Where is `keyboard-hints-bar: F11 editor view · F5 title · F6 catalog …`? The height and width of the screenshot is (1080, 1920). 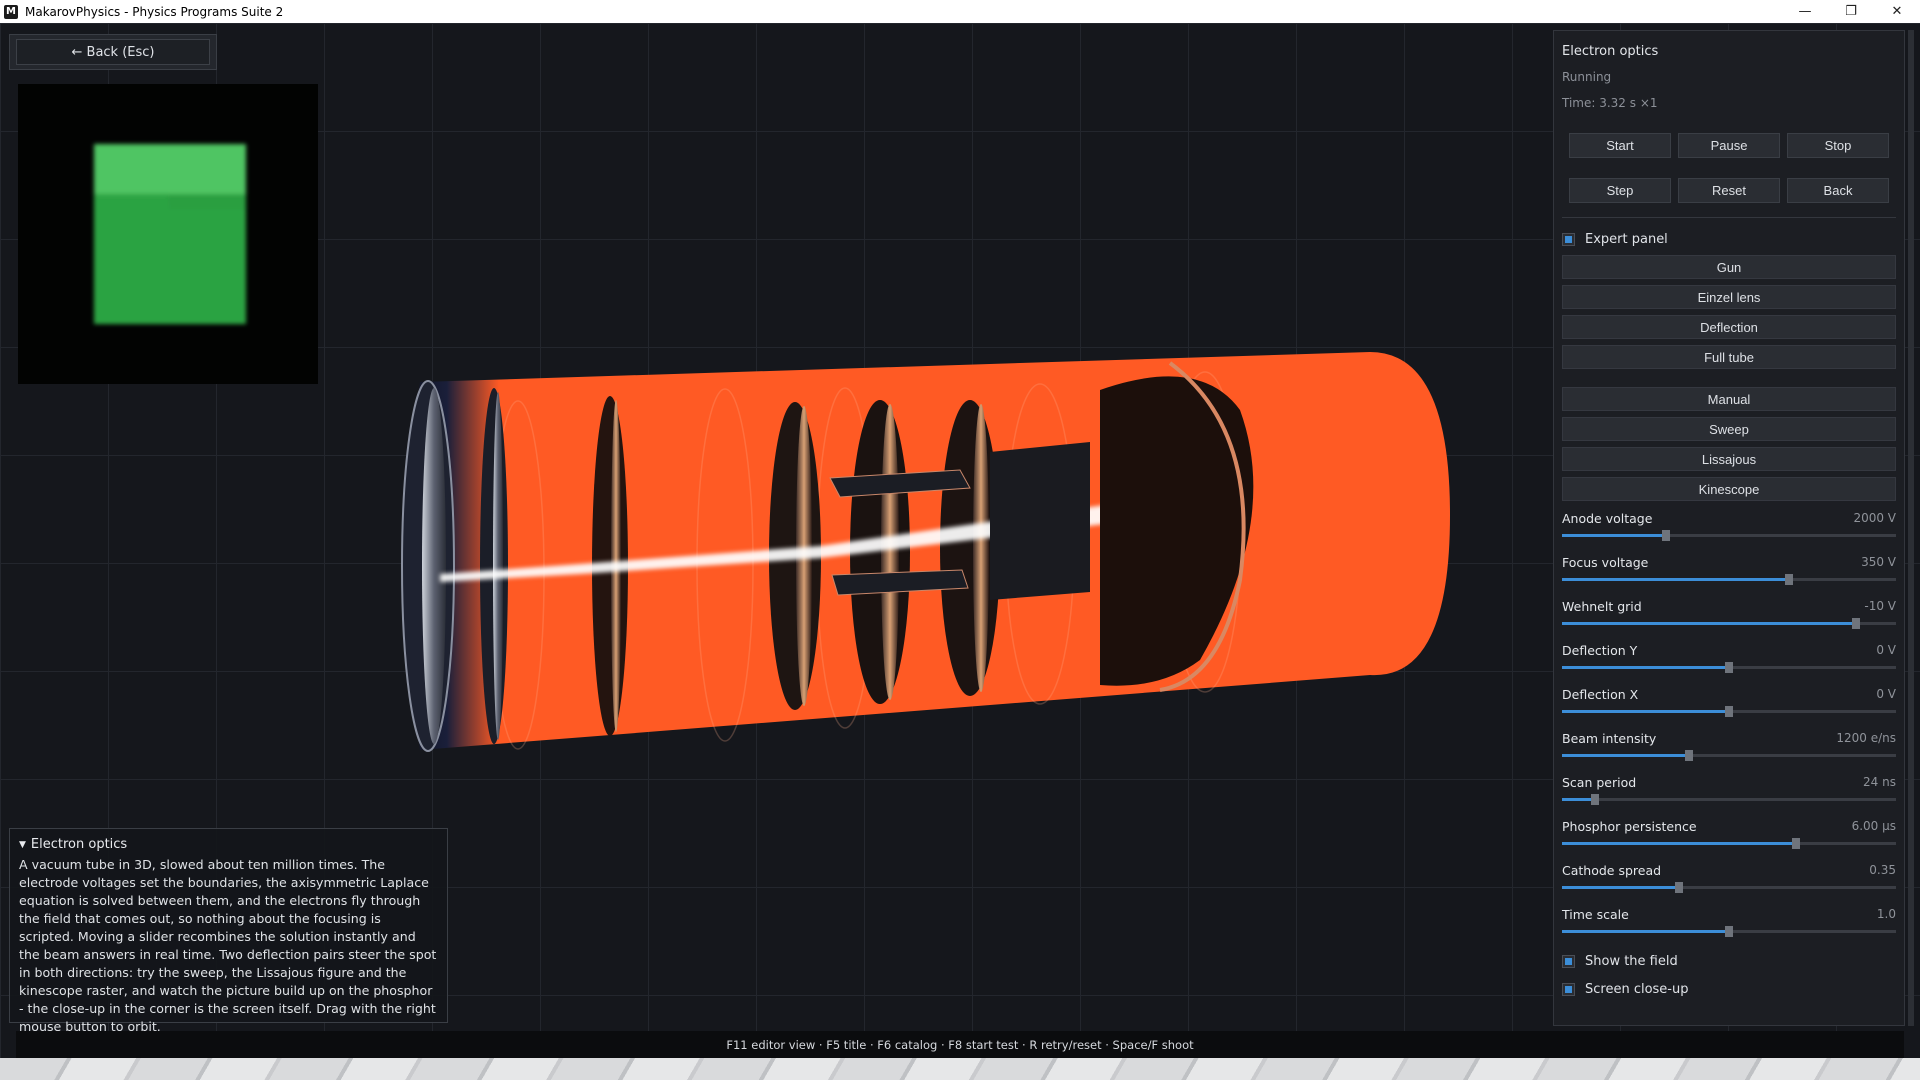
keyboard-hints-bar: F11 editor view · F5 title · F6 catalog … is located at coordinates (960, 1044).